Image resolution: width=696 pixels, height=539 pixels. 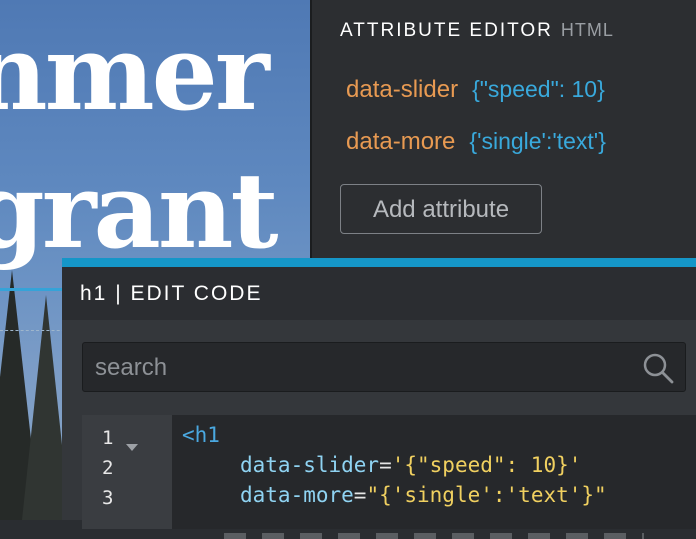 I want to click on code-attribute: data-slider, so click(x=310, y=465).